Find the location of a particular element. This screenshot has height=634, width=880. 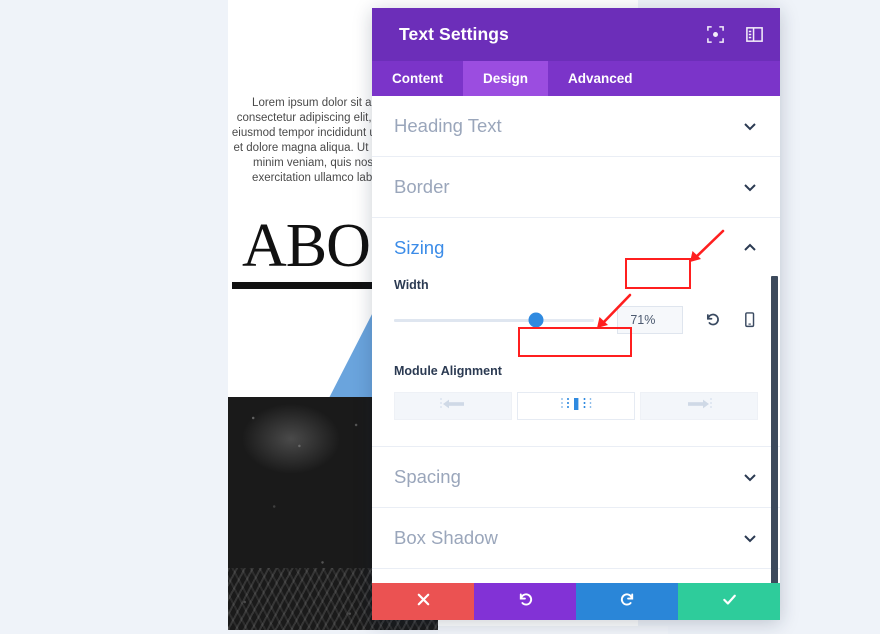

tab-advanced: Advanced is located at coordinates (600, 78).